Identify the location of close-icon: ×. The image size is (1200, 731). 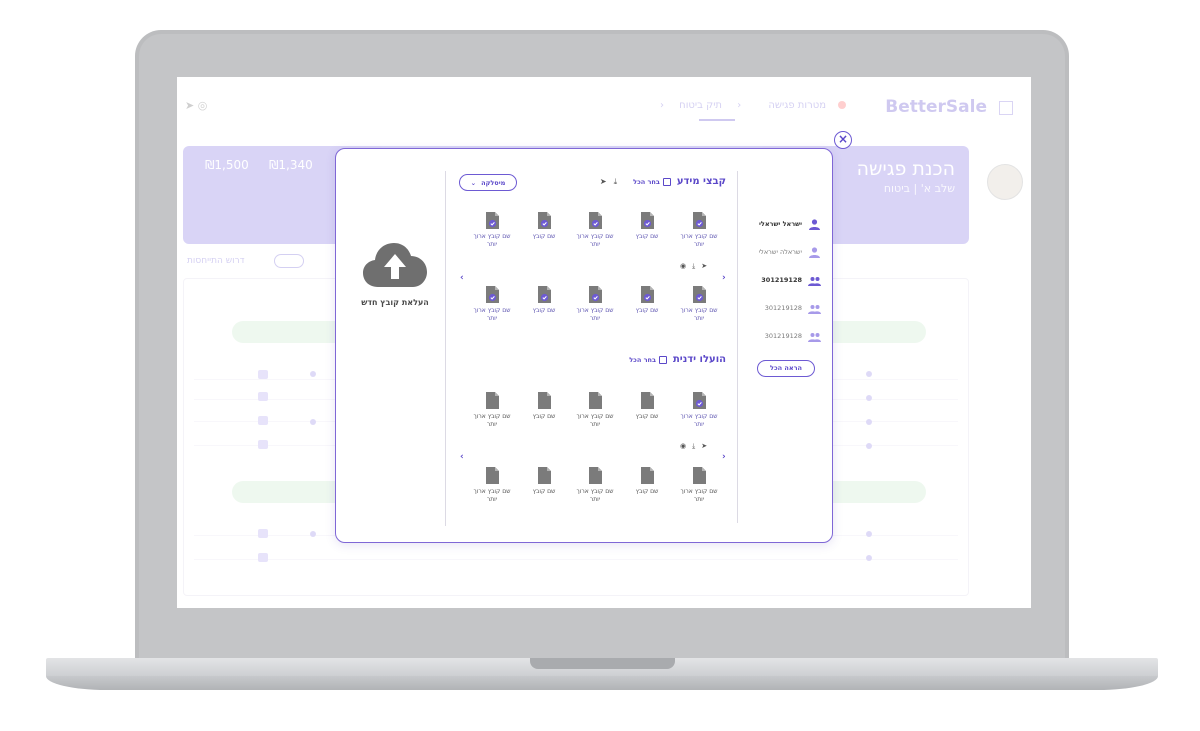
(843, 139).